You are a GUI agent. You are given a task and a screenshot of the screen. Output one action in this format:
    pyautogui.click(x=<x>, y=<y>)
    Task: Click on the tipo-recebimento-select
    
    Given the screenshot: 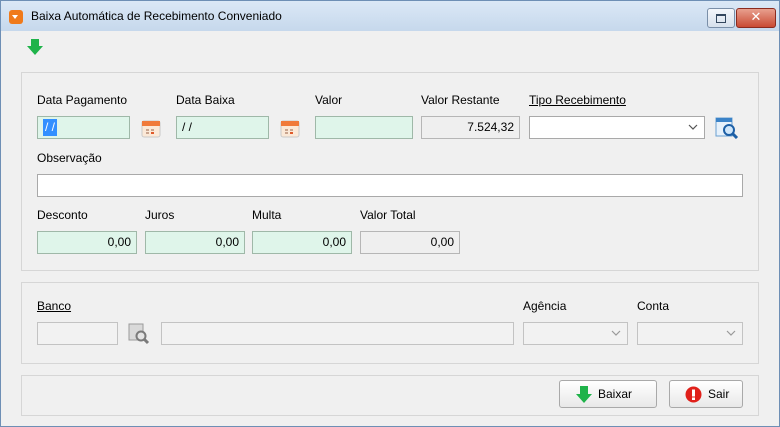 What is the action you would take?
    pyautogui.click(x=617, y=127)
    